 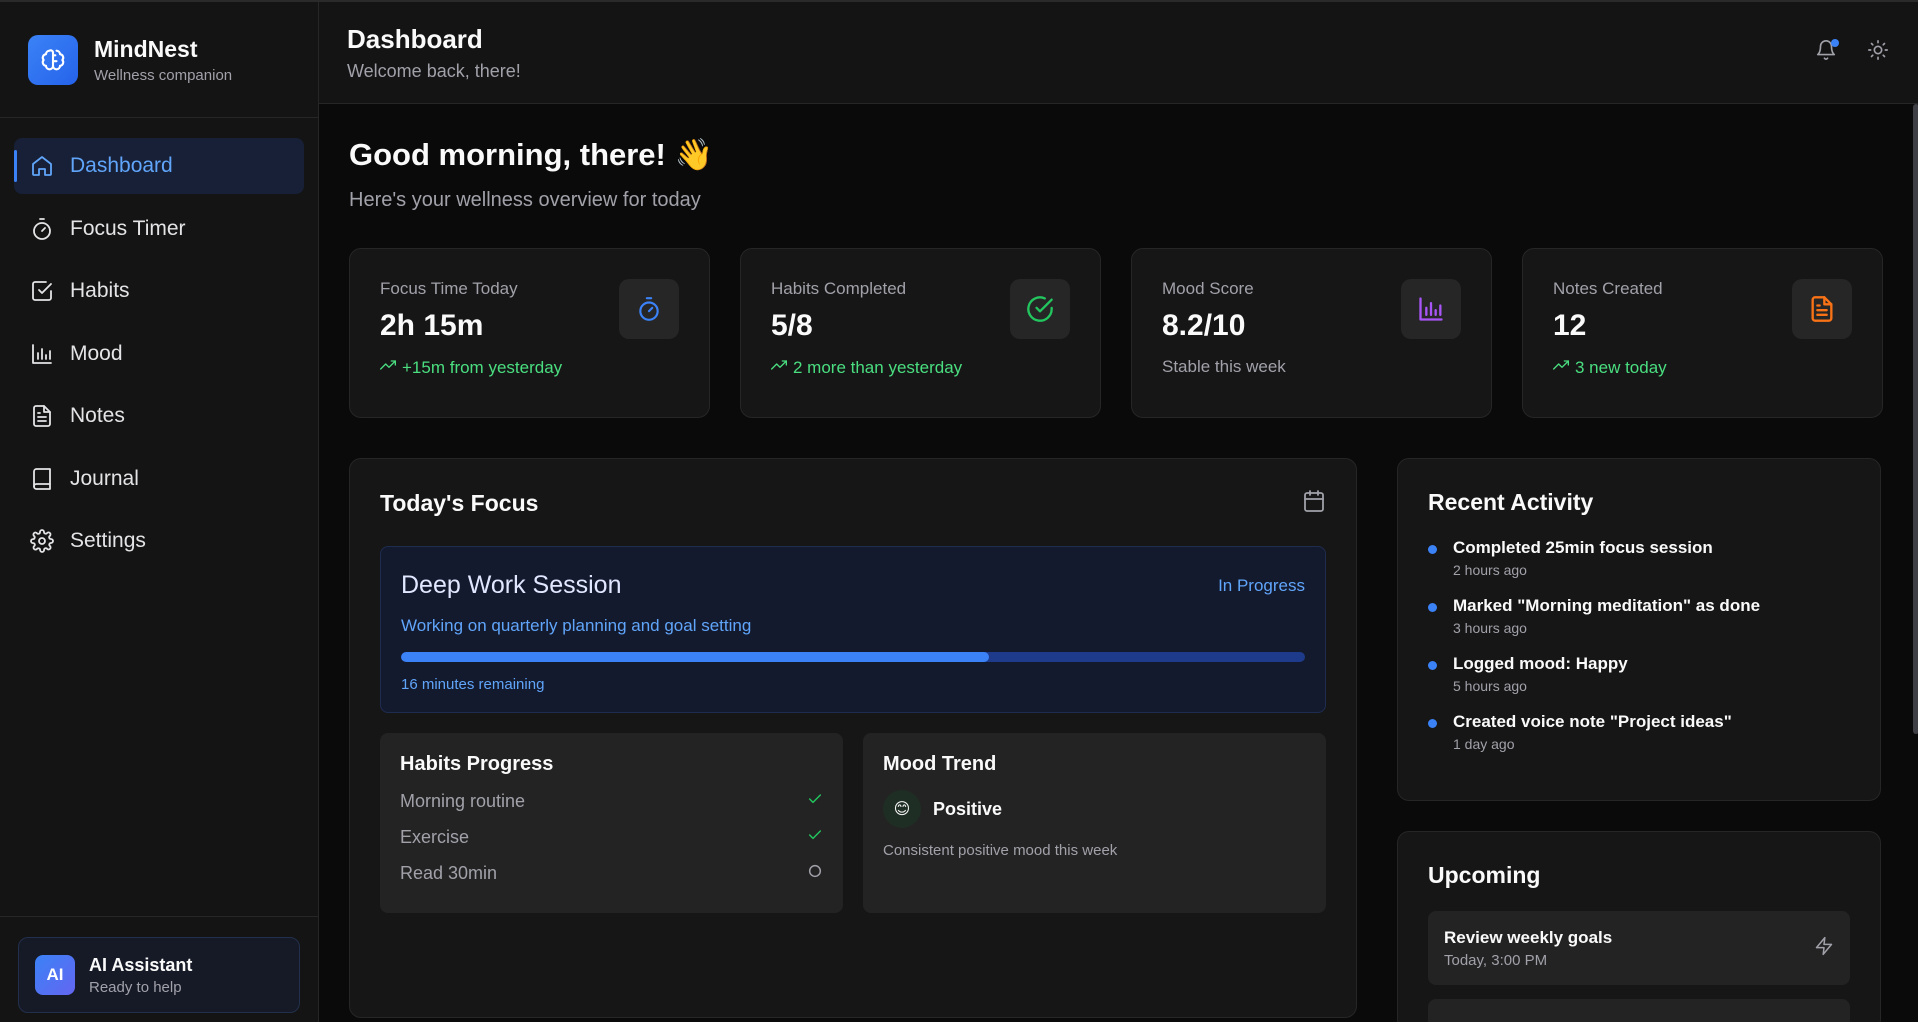 I want to click on brand: MindNest Wellness companion, so click(x=159, y=60).